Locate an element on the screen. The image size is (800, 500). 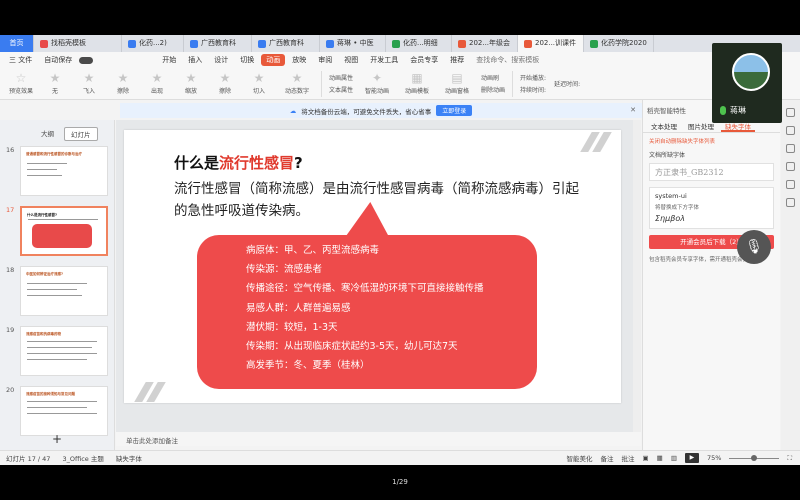
animation-brush-button: 动画刷 is located at coordinates (493, 77).